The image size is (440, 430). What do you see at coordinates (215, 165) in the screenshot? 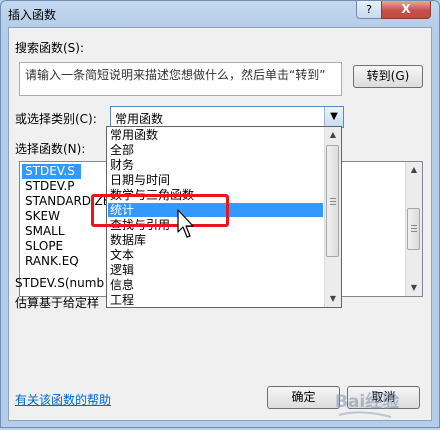
I see `dropdown-item: 财务` at bounding box center [215, 165].